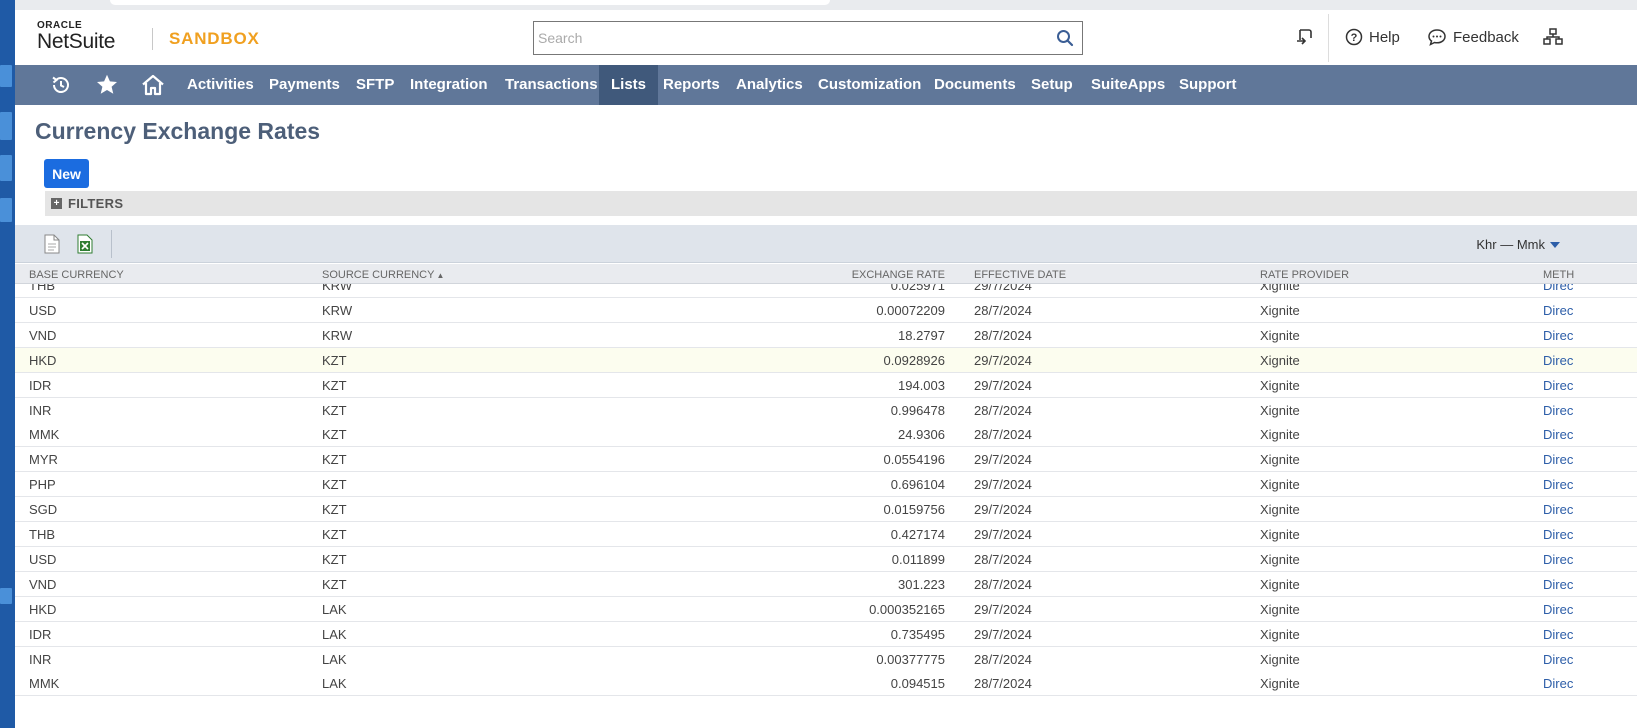 This screenshot has height=728, width=1637. Describe the element at coordinates (826, 534) in the screenshot. I see `table-row: THB KZT 0.427174 29/7/2024 Xignite Direc` at that location.